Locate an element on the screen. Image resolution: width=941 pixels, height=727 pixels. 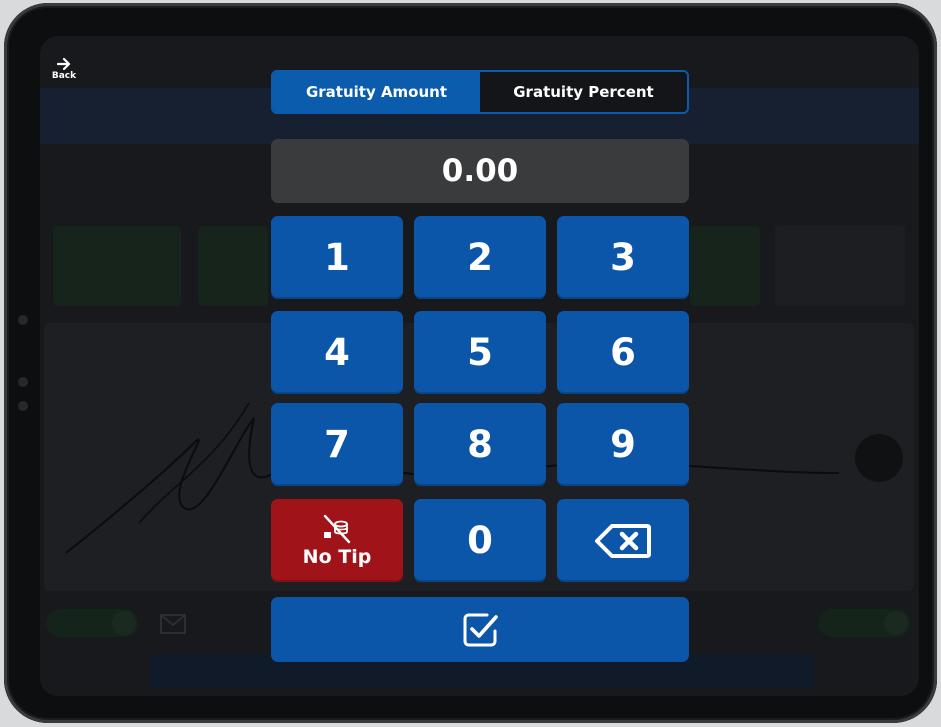
no-tip-label: No Tip is located at coordinates (337, 556).